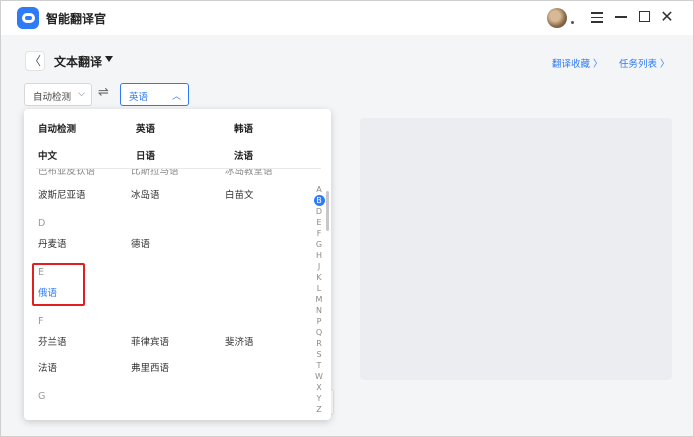  I want to click on swap-languages-icon: ⇌, so click(103, 92).